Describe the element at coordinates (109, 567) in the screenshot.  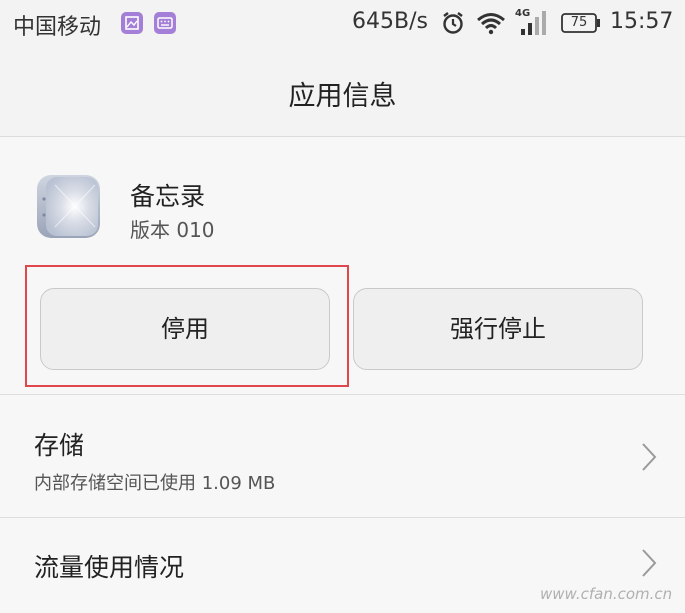
I see `data-usage-title: 流量使用情况` at that location.